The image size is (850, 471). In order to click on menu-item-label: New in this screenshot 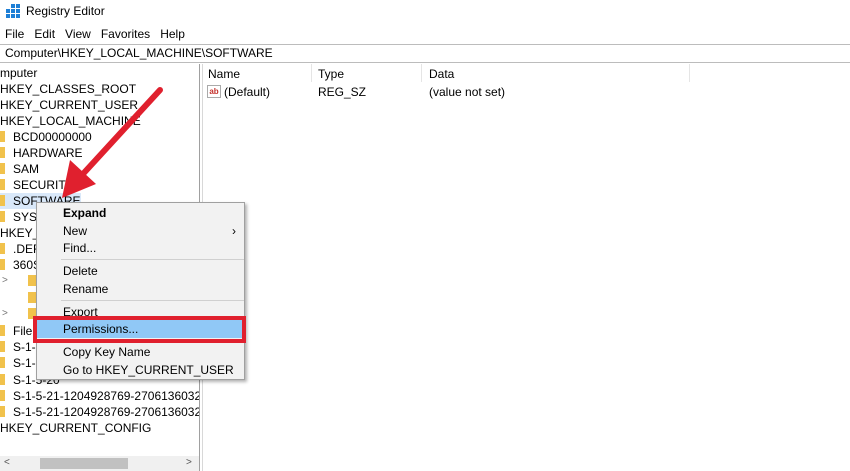, I will do `click(75, 231)`.